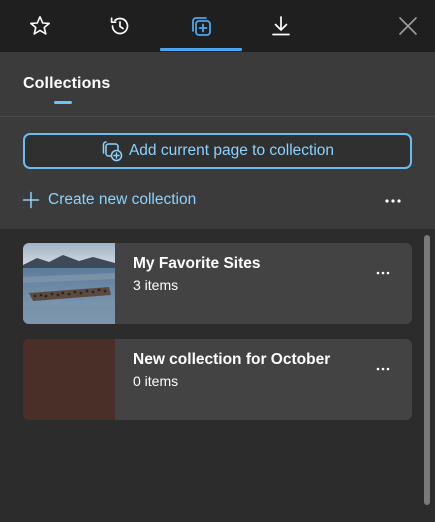  I want to click on collection-thumbnail-placeholder, so click(69, 379).